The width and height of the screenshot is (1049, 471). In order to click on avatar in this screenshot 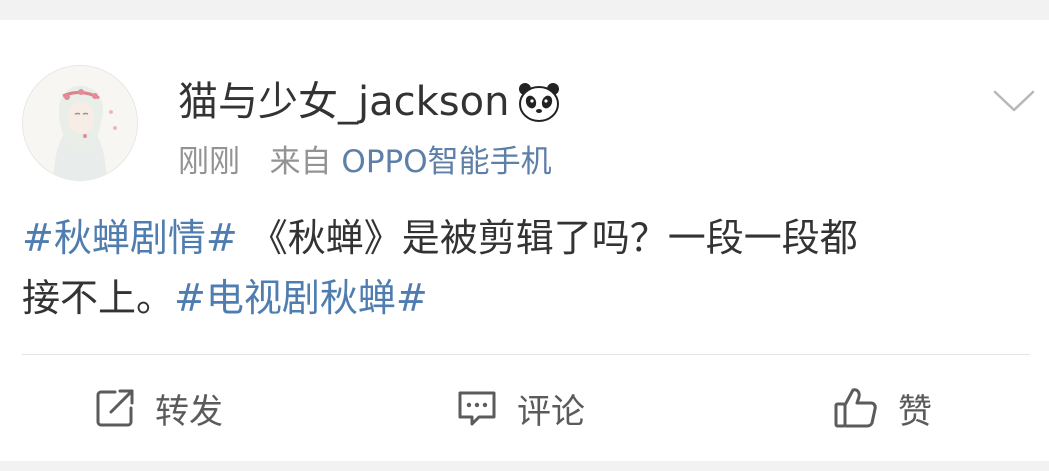, I will do `click(80, 123)`.